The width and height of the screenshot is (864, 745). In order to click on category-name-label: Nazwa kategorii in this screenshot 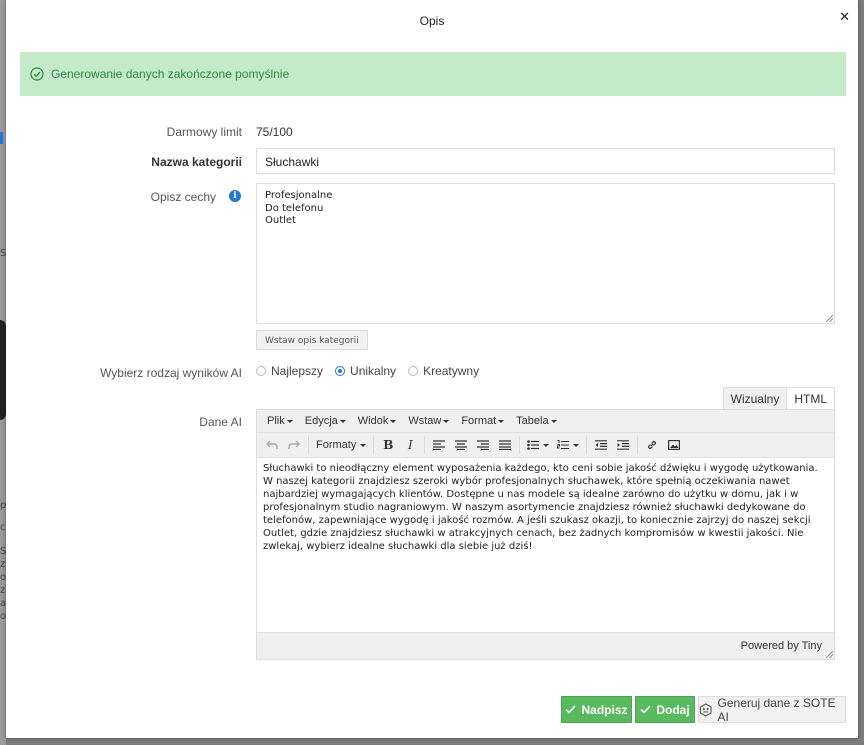, I will do `click(196, 162)`.